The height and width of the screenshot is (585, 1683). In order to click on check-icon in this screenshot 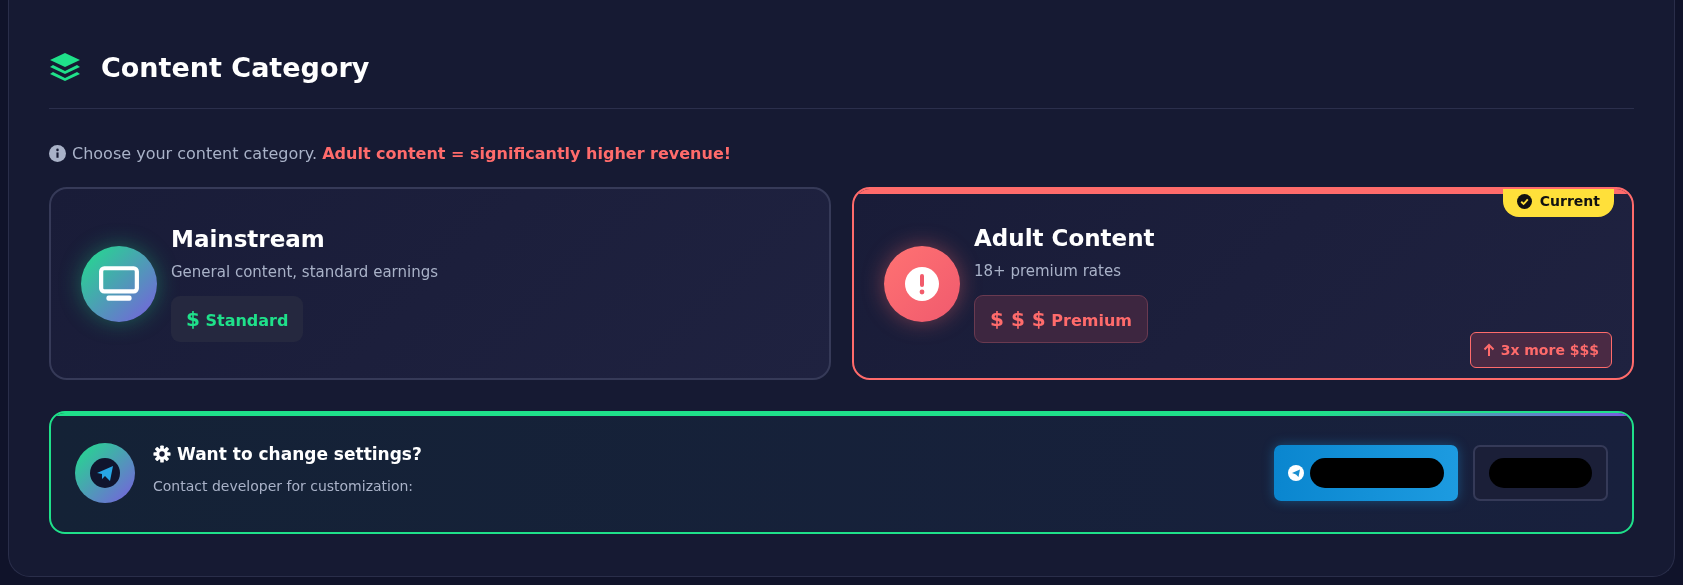, I will do `click(1524, 201)`.